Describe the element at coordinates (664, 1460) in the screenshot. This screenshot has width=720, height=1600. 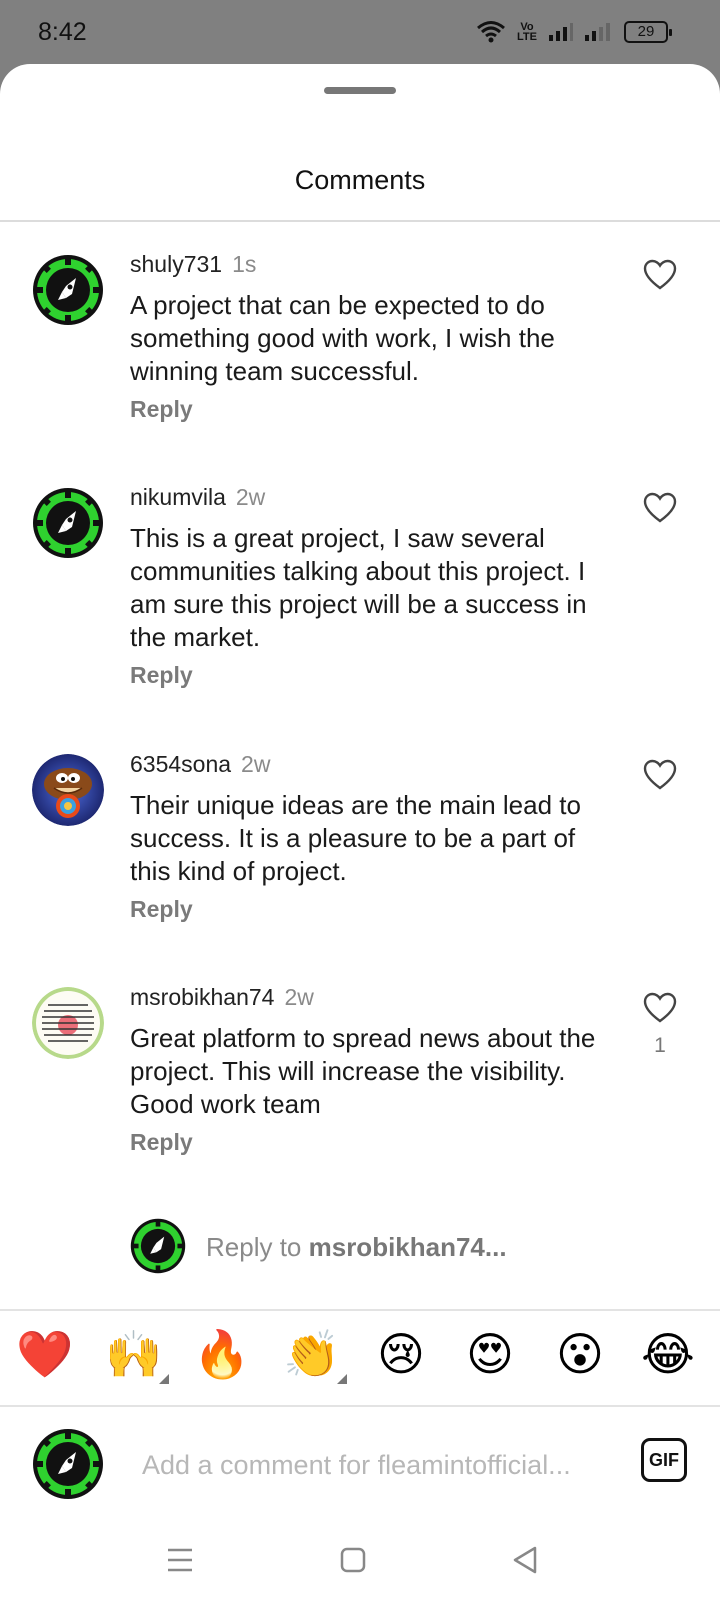
I see `gif-button: GIF` at that location.